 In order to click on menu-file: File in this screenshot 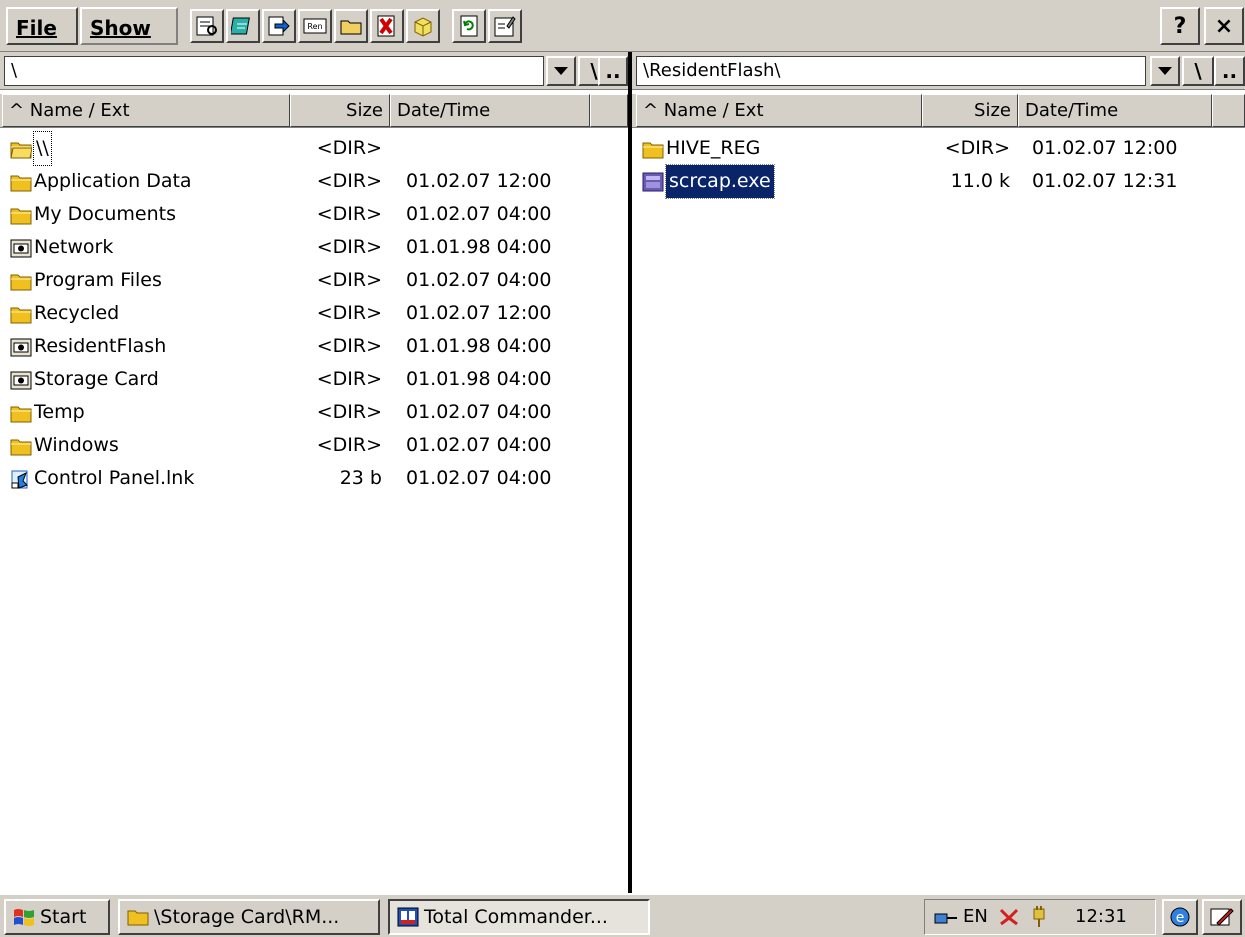, I will do `click(42, 26)`.